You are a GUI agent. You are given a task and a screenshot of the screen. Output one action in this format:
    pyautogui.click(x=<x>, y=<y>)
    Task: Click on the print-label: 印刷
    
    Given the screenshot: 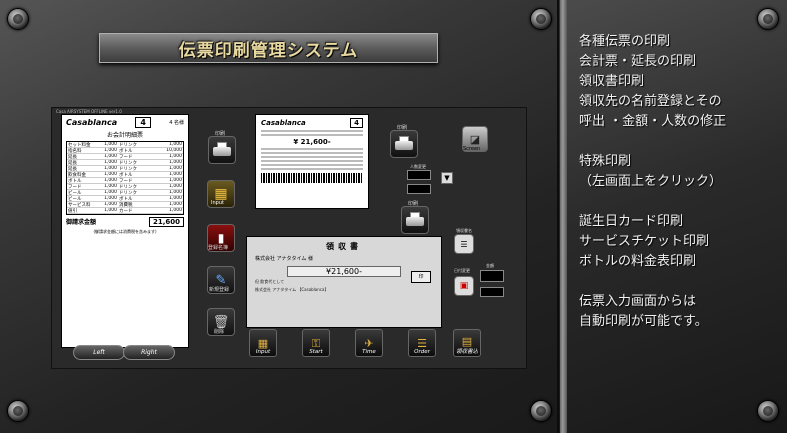 What is the action you would take?
    pyautogui.click(x=220, y=134)
    